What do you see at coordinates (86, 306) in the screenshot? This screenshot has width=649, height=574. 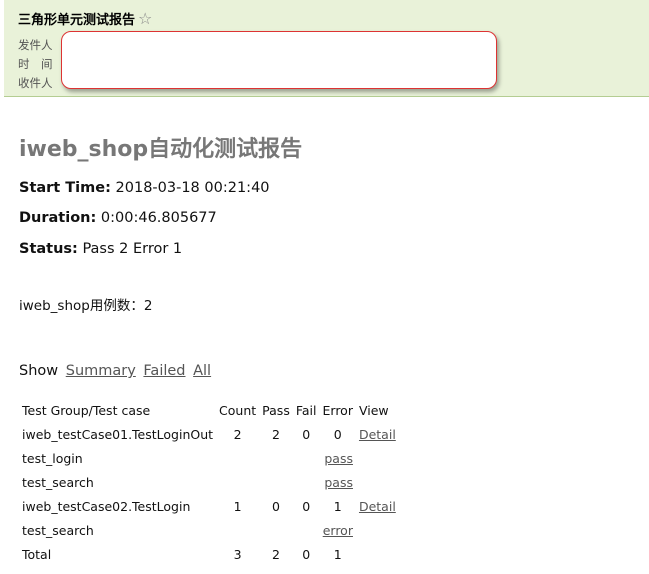 I see `case-count: iweb_shop用例数：2` at bounding box center [86, 306].